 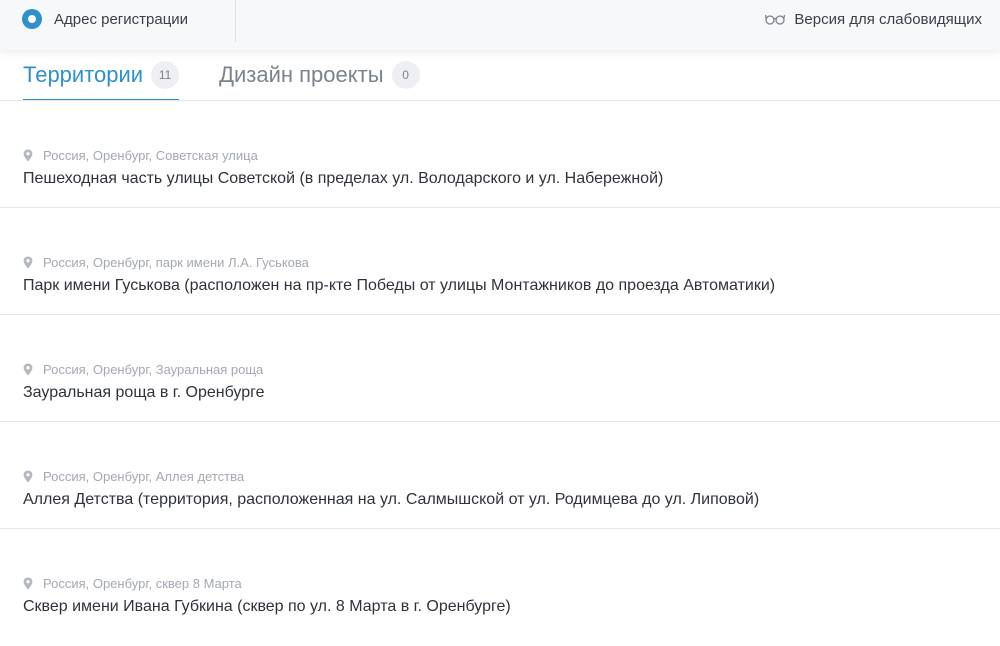 I want to click on item-location-text: Россия, Оренбург, Советская улица, so click(x=150, y=155).